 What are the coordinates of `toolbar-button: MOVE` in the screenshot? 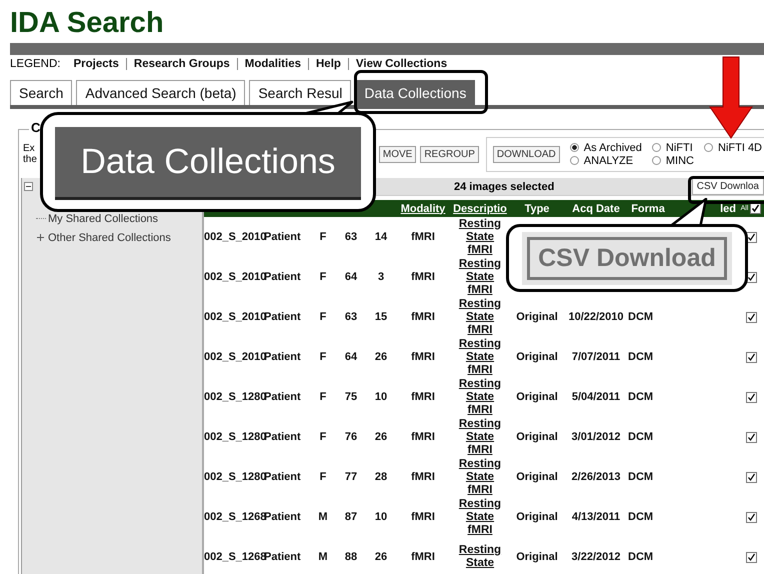 It's located at (397, 154).